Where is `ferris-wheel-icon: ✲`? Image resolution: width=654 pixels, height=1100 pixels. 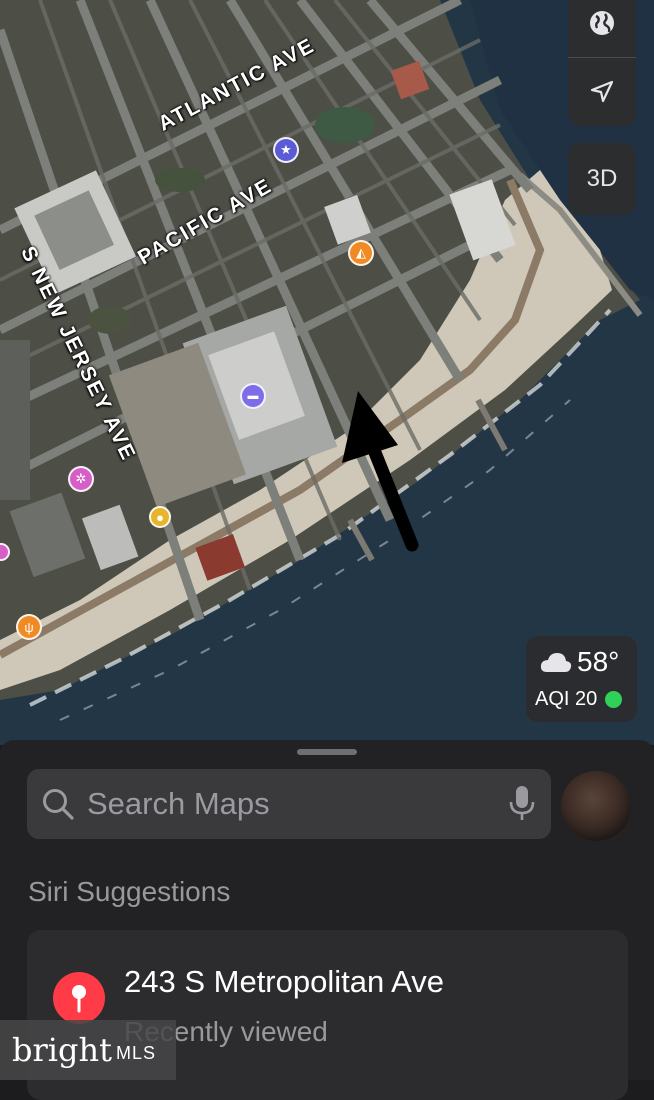 ferris-wheel-icon: ✲ is located at coordinates (81, 479).